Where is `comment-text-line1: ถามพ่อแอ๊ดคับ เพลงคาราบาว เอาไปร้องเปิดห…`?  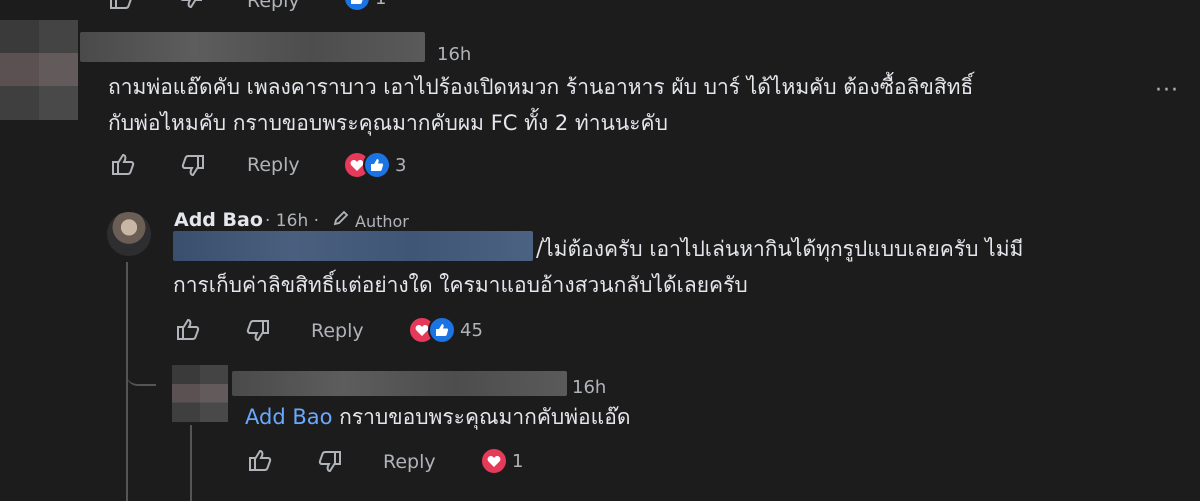 comment-text-line1: ถามพ่อแอ๊ดคับ เพลงคาราบาว เอาไปร้องเปิดห… is located at coordinates (541, 87).